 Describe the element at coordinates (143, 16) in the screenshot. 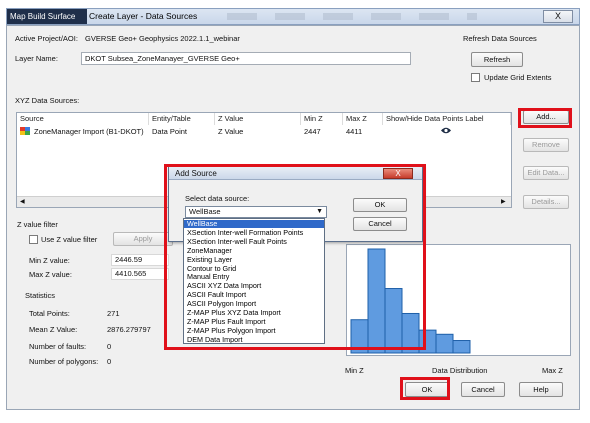

I see `window-title: Create Layer - Data Sources` at that location.